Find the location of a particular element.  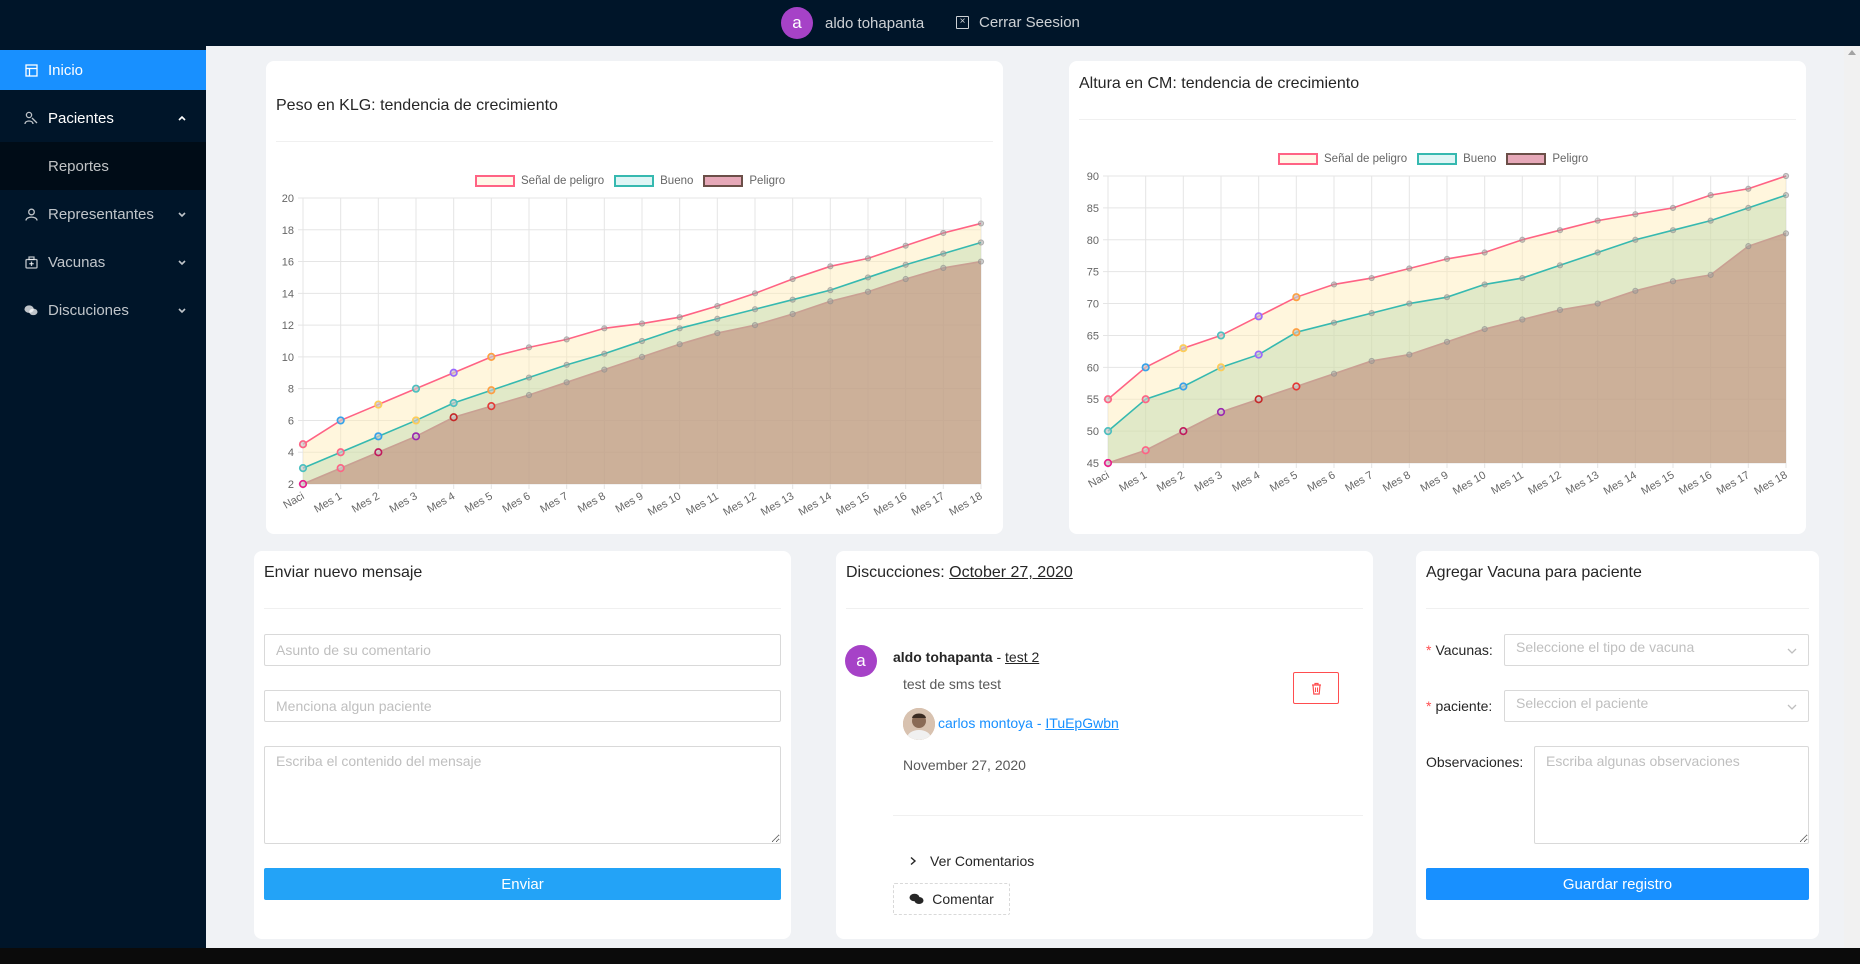

required-mark: * is located at coordinates (1429, 706).